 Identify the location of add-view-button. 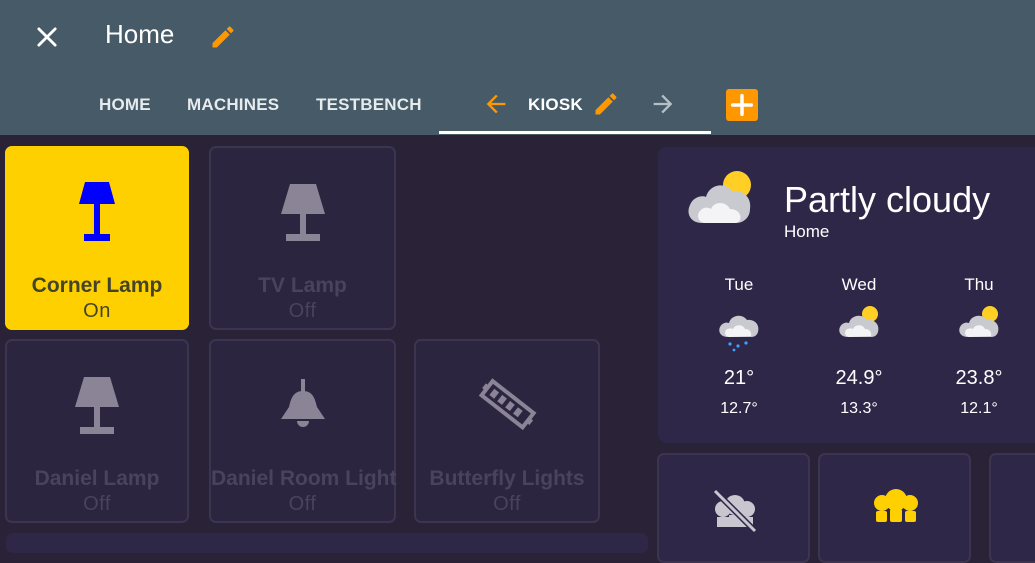
(742, 105).